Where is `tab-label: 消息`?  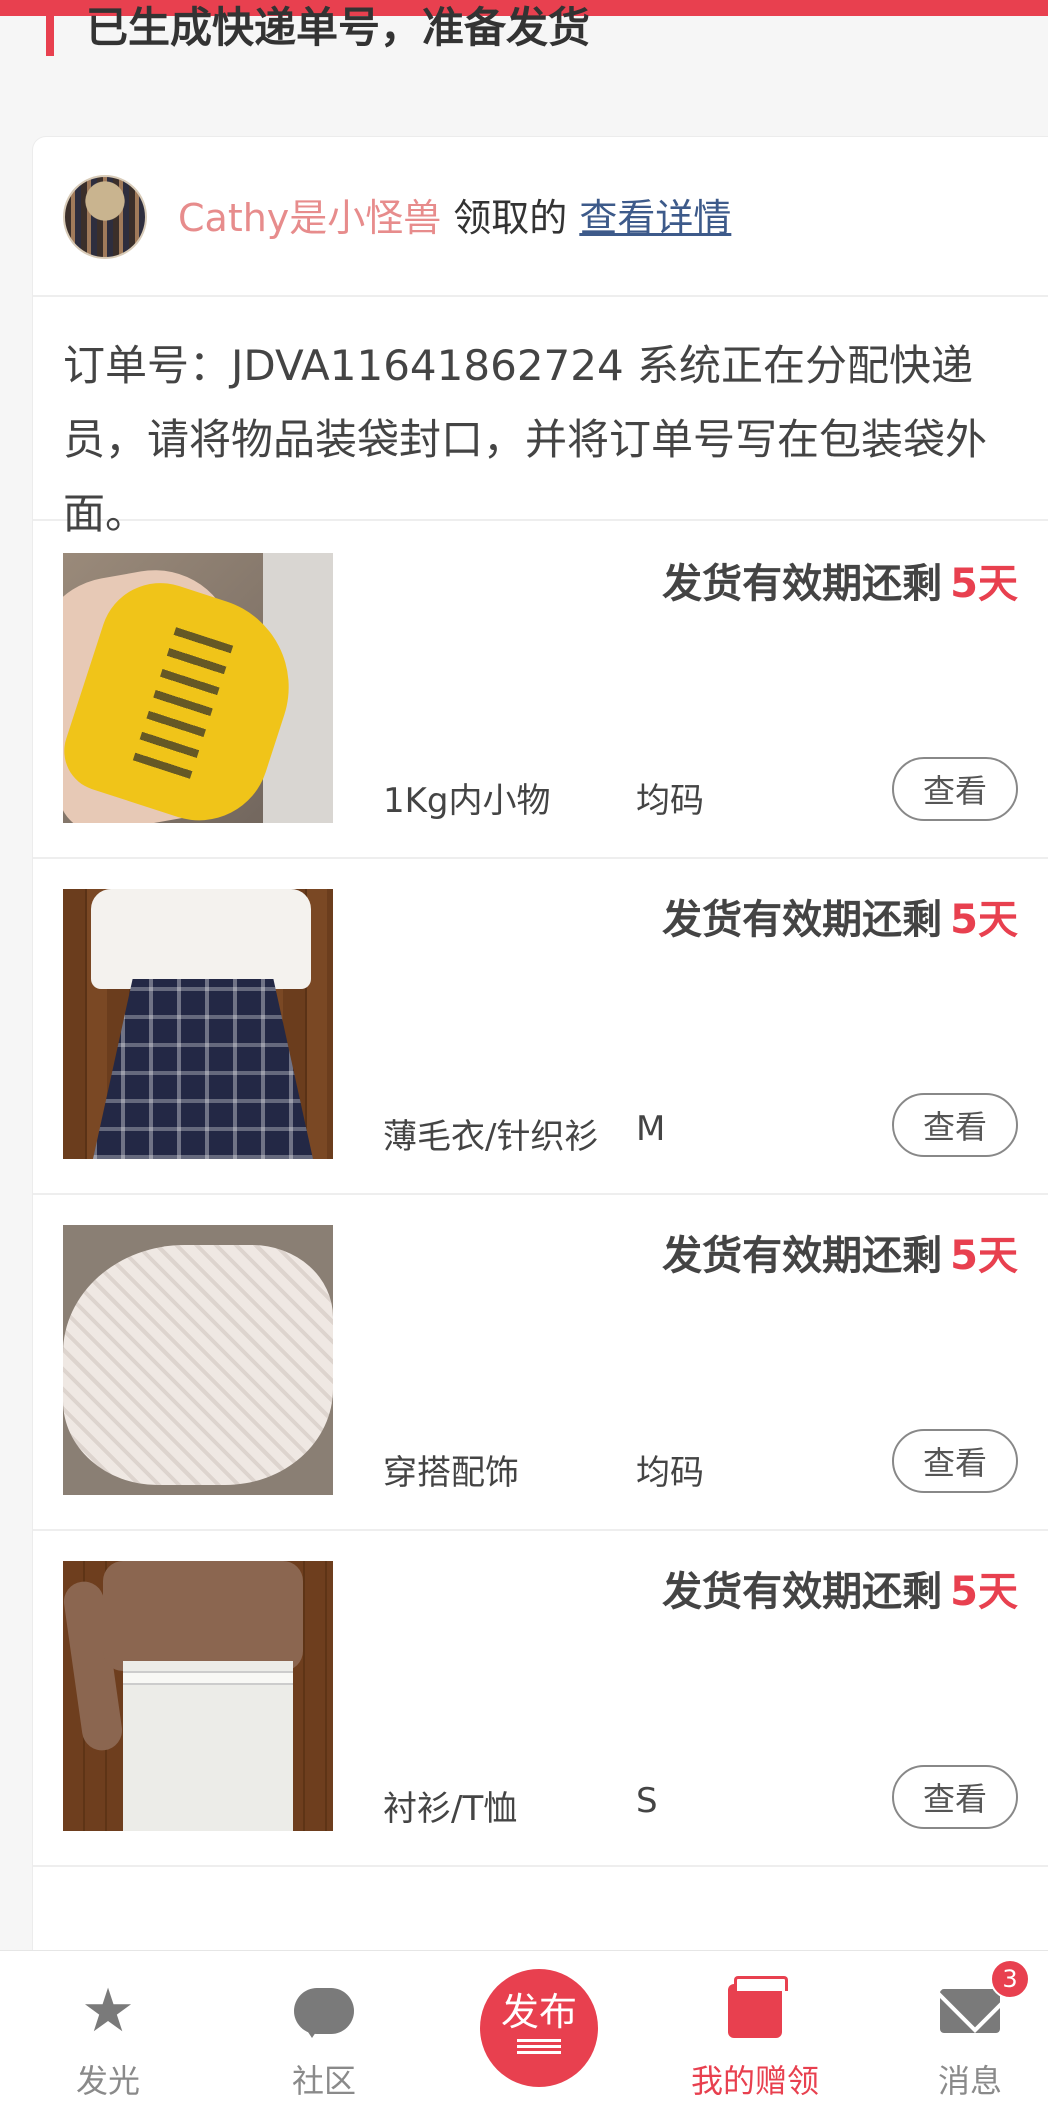
tab-label: 消息 is located at coordinates (969, 2081).